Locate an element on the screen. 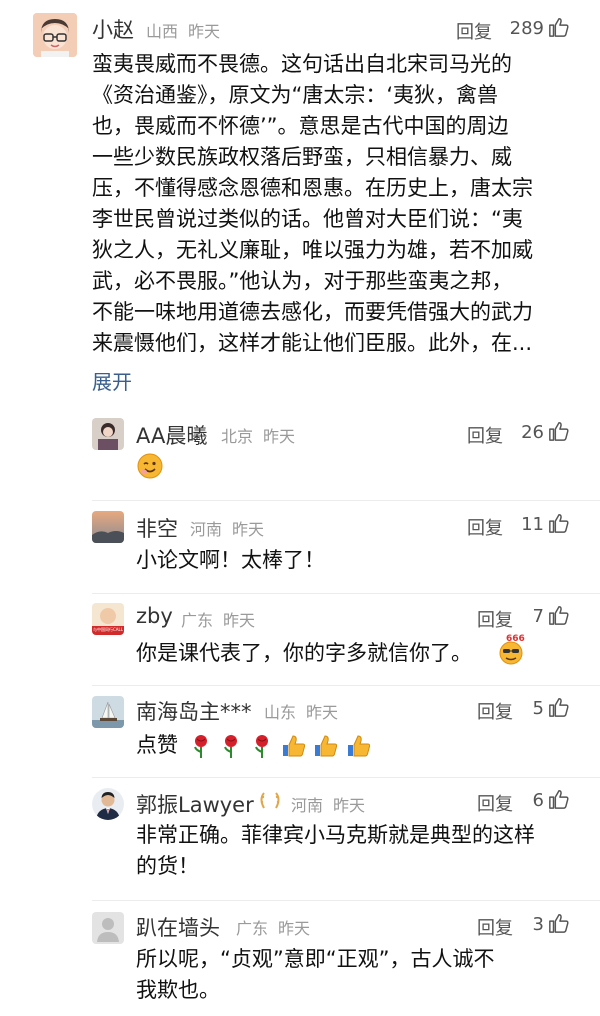 This screenshot has width=600, height=1016. main-location: 山西 is located at coordinates (162, 31).